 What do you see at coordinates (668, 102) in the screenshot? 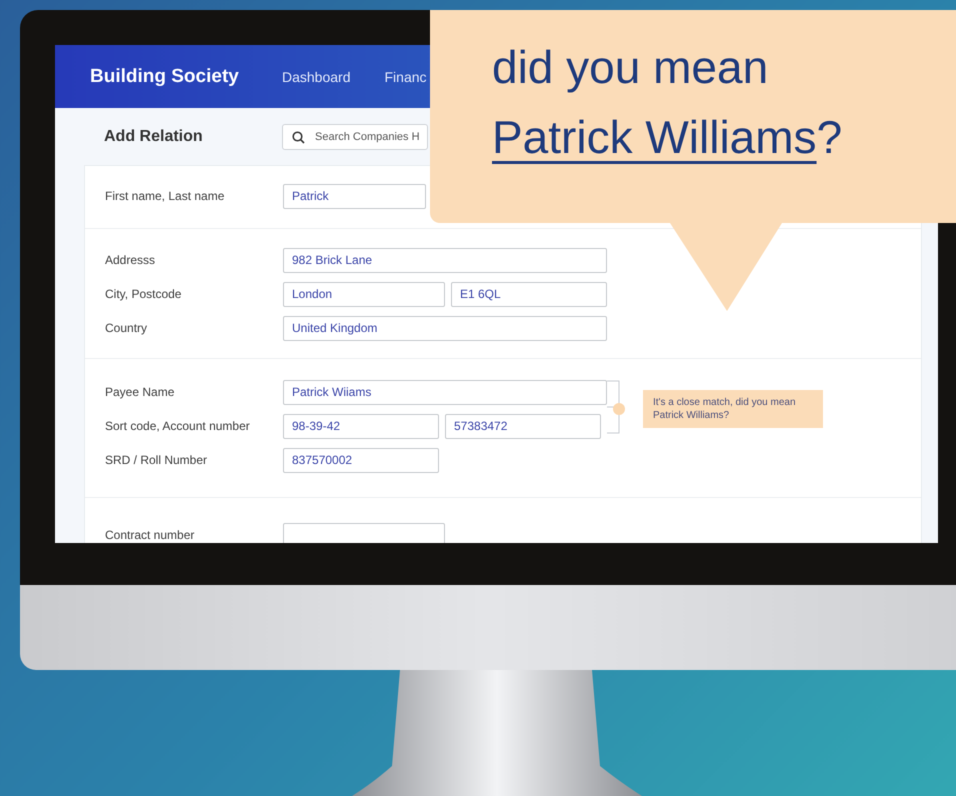
I see `callout-text: did you mean Patrick Williams?` at bounding box center [668, 102].